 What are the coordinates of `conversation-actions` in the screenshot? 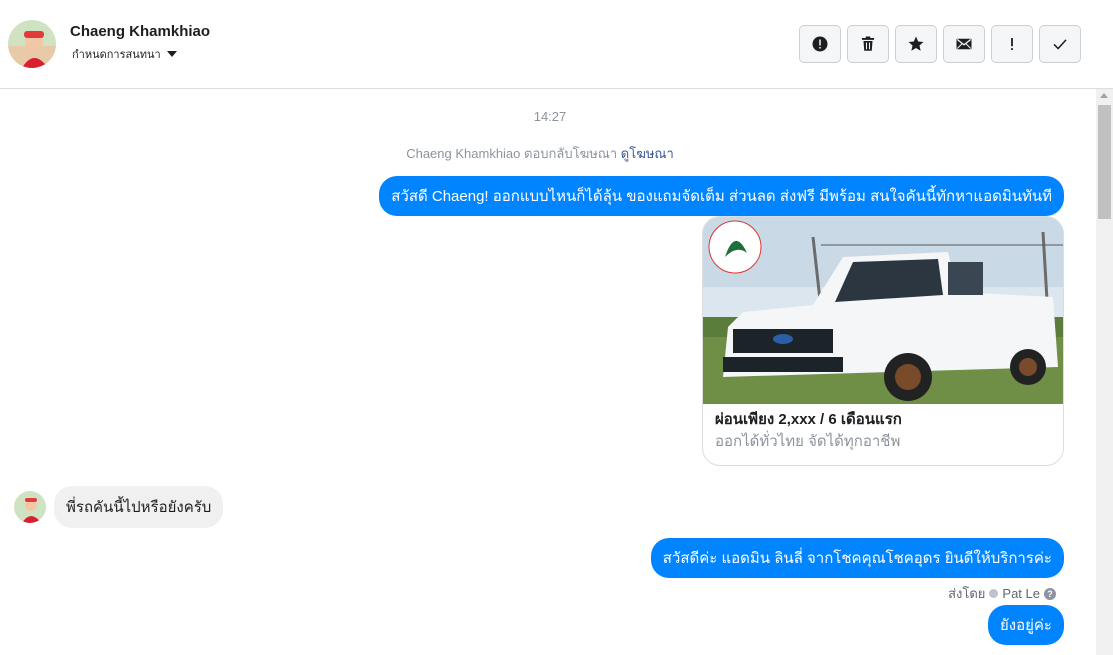 It's located at (940, 44).